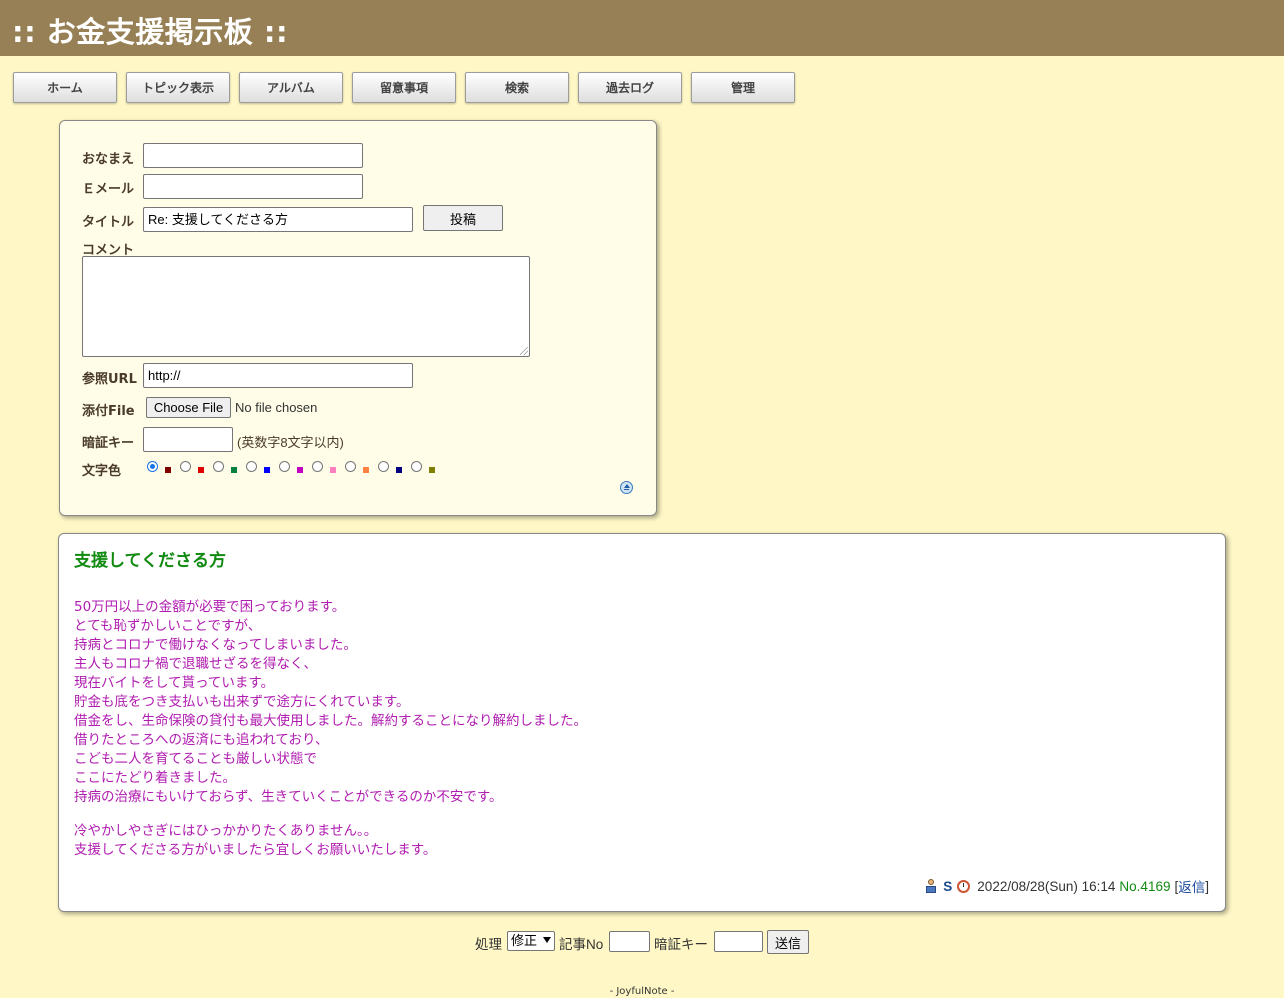 This screenshot has width=1284, height=998. I want to click on post-body-line: 借金をし、生命保険の貸付も最大使用しました。解約することになり解約しました。, so click(330, 721).